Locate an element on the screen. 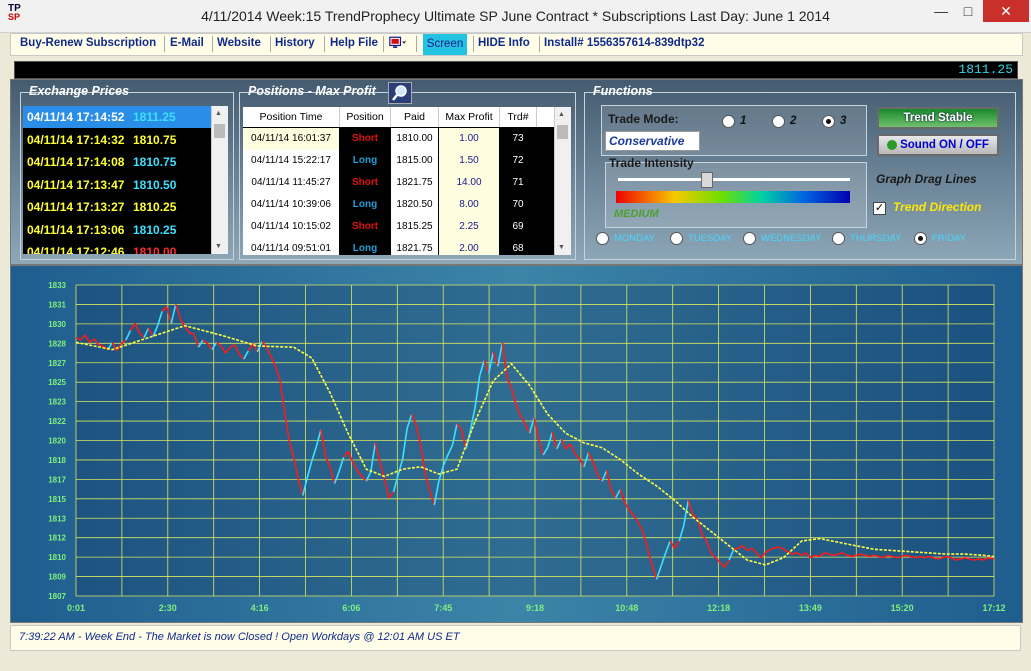  col-trd: Trd# is located at coordinates (518, 117).